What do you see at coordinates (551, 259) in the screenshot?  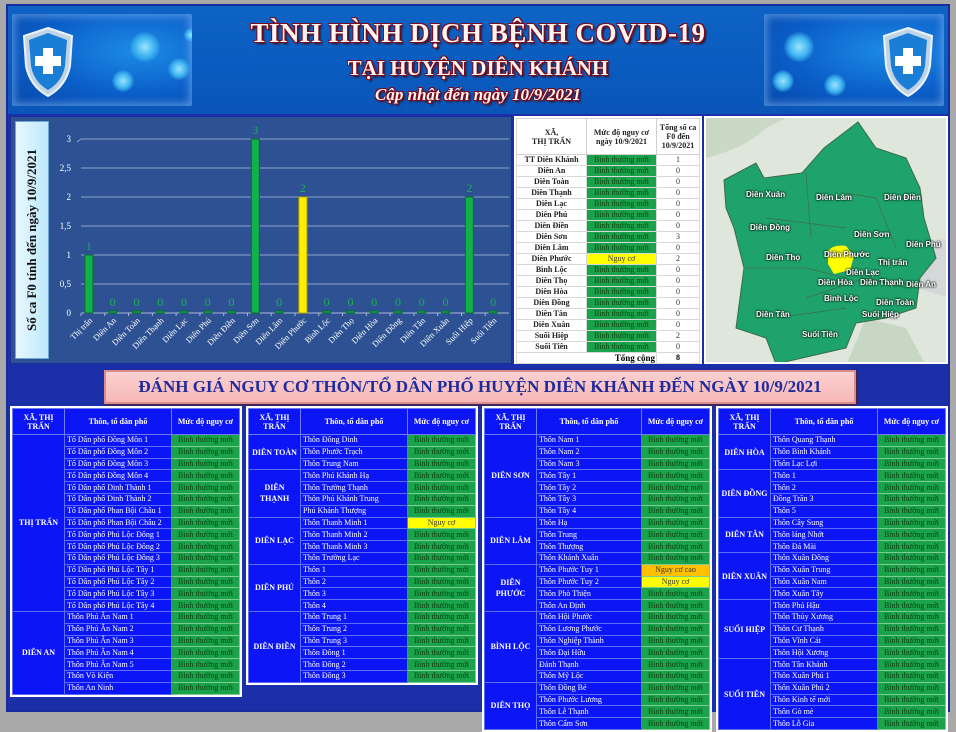 I see `commune-name: Diên Phước` at bounding box center [551, 259].